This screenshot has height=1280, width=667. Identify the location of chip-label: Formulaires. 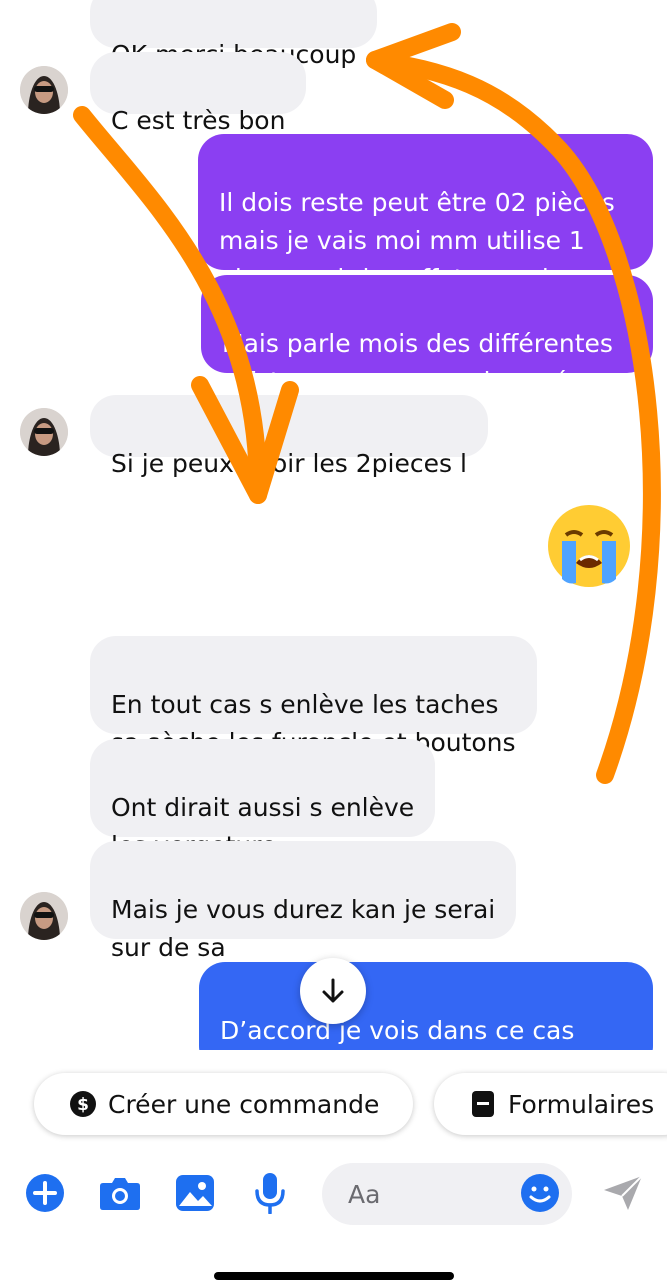
(581, 1104).